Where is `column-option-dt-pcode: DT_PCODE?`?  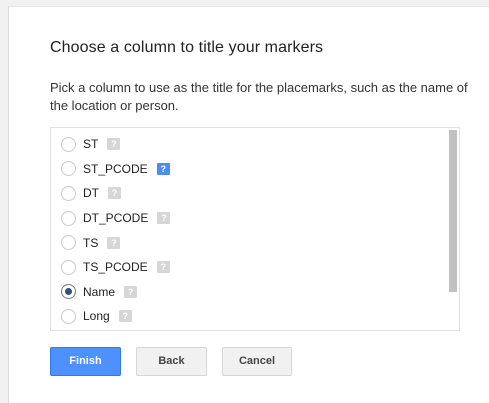 column-option-dt-pcode: DT_PCODE? is located at coordinates (246, 218).